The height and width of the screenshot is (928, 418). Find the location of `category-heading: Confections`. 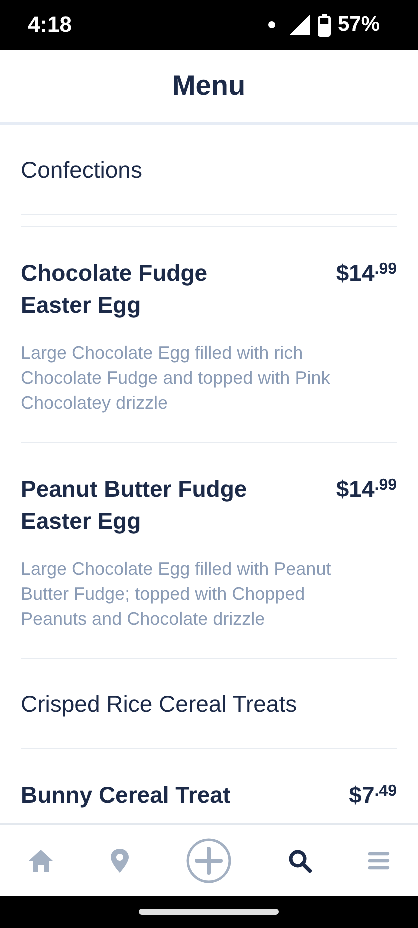

category-heading: Confections is located at coordinates (209, 170).